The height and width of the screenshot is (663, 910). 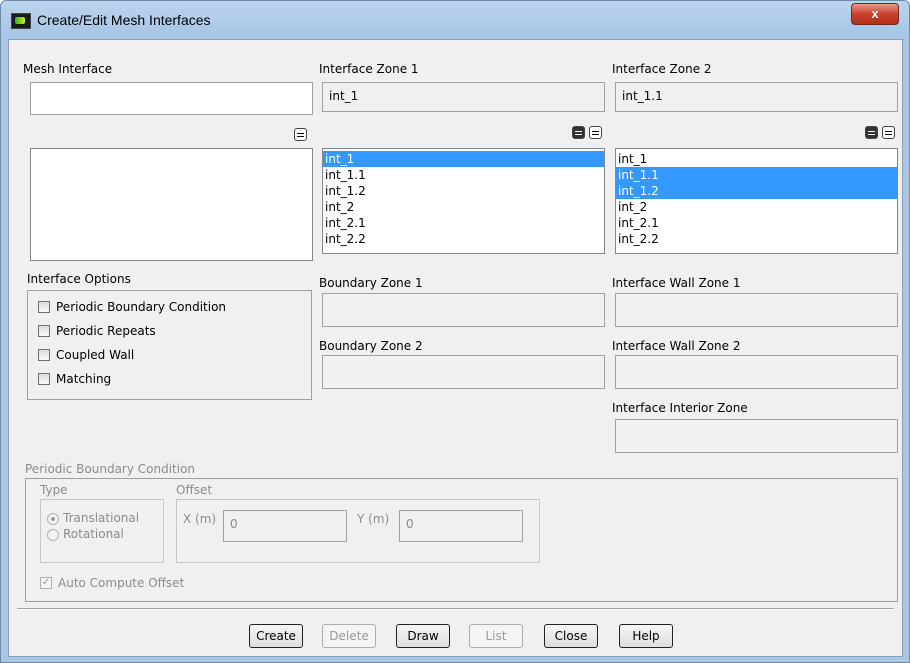 I want to click on checkbox-label: Auto Compute Offset, so click(x=121, y=583).